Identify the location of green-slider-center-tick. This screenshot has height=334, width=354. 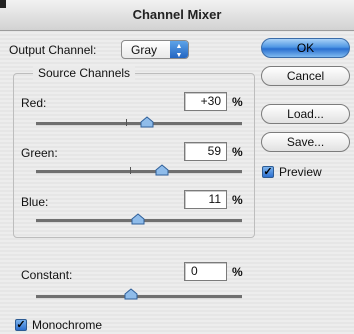
(130, 170).